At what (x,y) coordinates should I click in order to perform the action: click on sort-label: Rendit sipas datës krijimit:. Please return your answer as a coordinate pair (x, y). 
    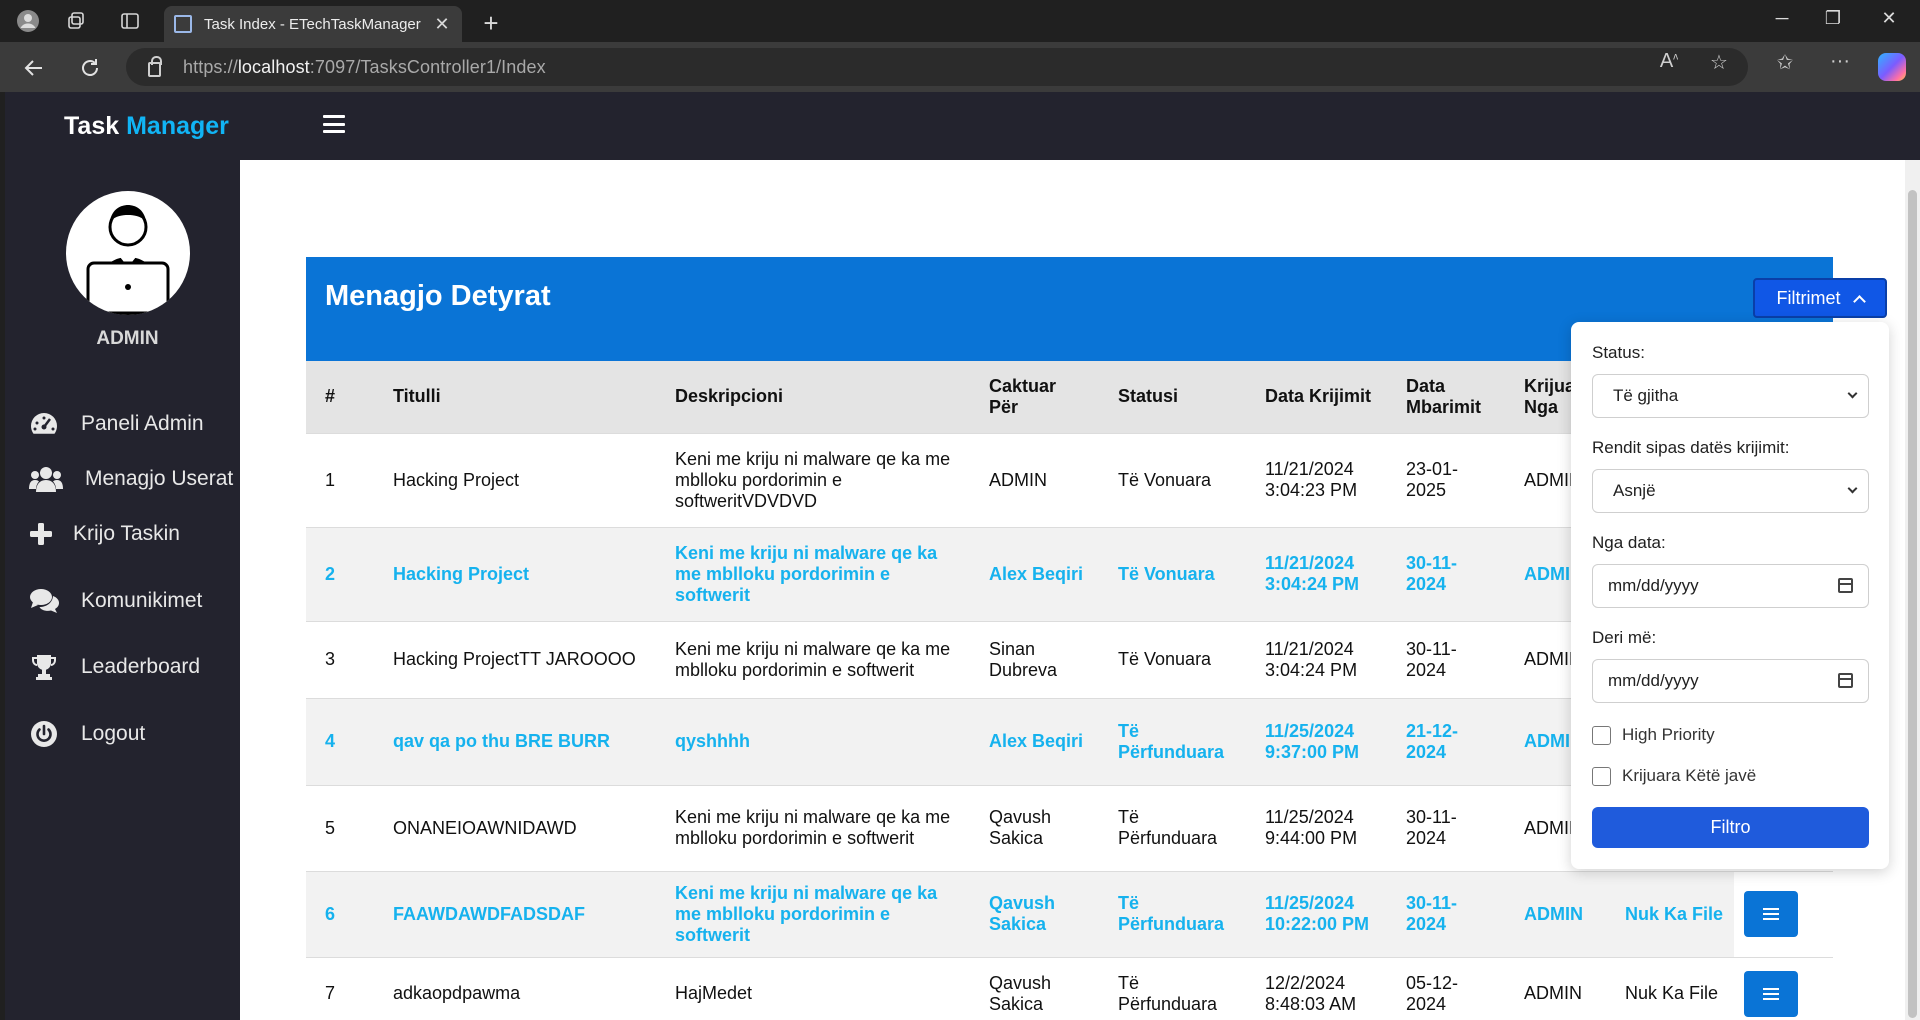
    Looking at the image, I should click on (1691, 447).